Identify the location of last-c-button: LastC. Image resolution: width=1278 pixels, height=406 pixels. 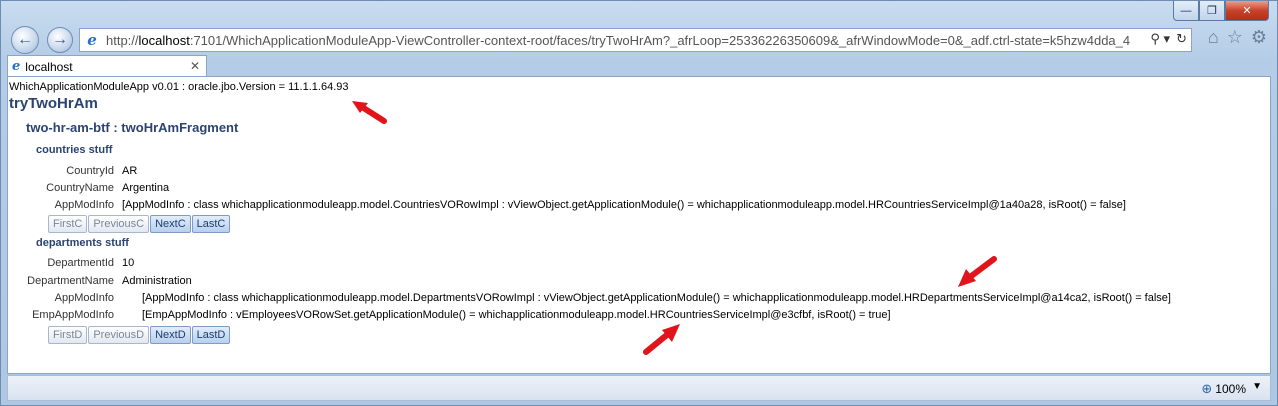
(211, 224).